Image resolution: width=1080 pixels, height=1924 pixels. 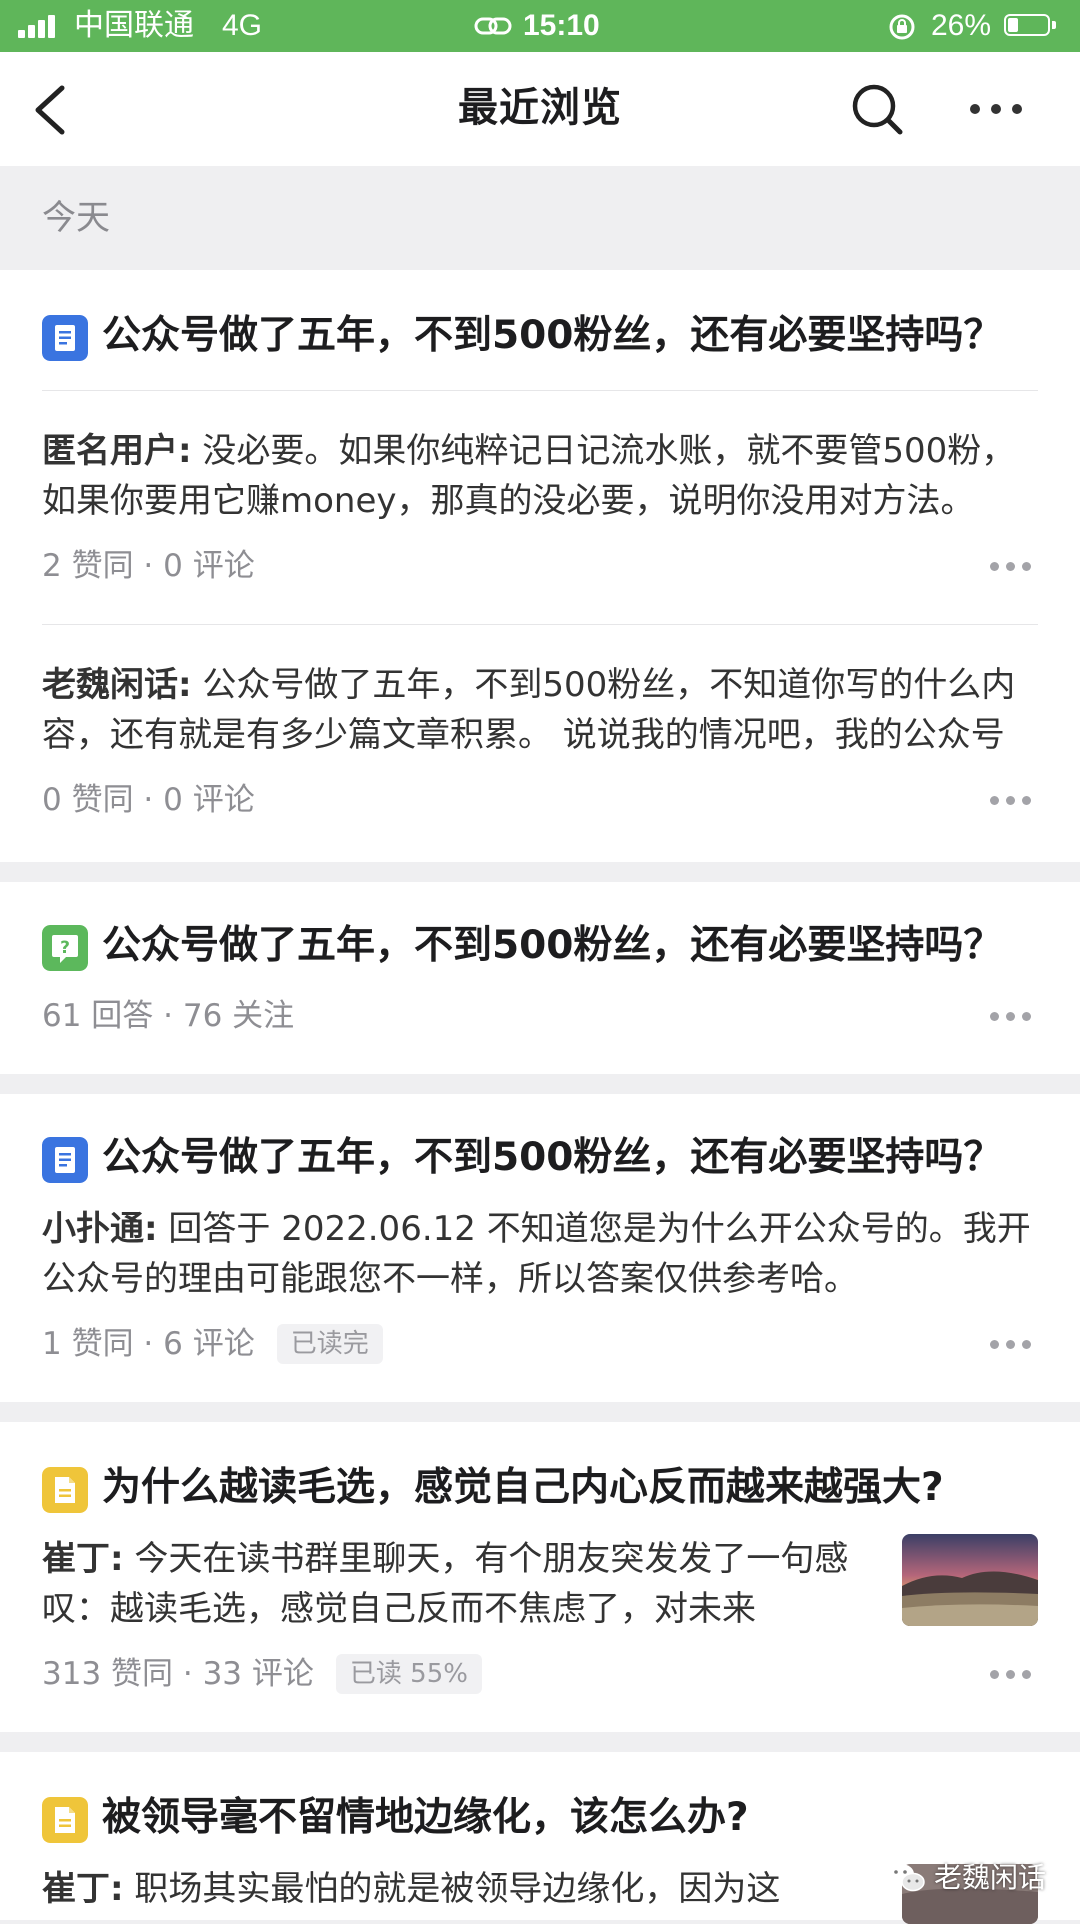 I want to click on question-stats: 61 回答 · 76 关注, so click(x=168, y=1016).